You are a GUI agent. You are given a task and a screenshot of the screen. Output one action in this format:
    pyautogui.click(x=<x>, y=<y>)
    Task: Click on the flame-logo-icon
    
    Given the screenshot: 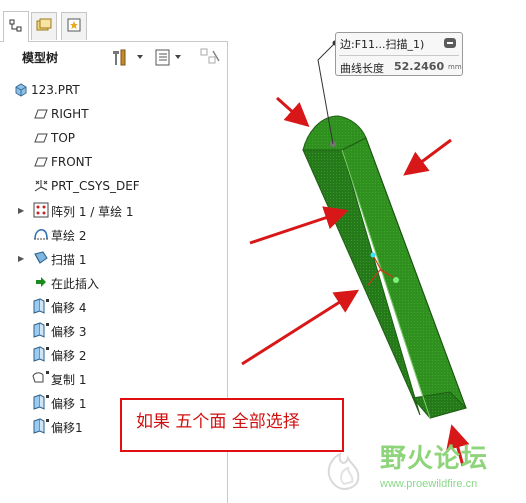 What is the action you would take?
    pyautogui.click(x=343, y=471)
    